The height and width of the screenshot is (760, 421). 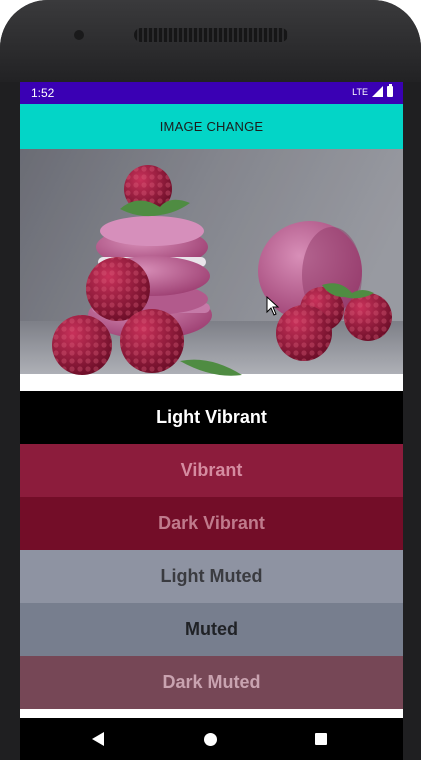 I want to click on swatch-label: Light Muted, so click(x=211, y=576).